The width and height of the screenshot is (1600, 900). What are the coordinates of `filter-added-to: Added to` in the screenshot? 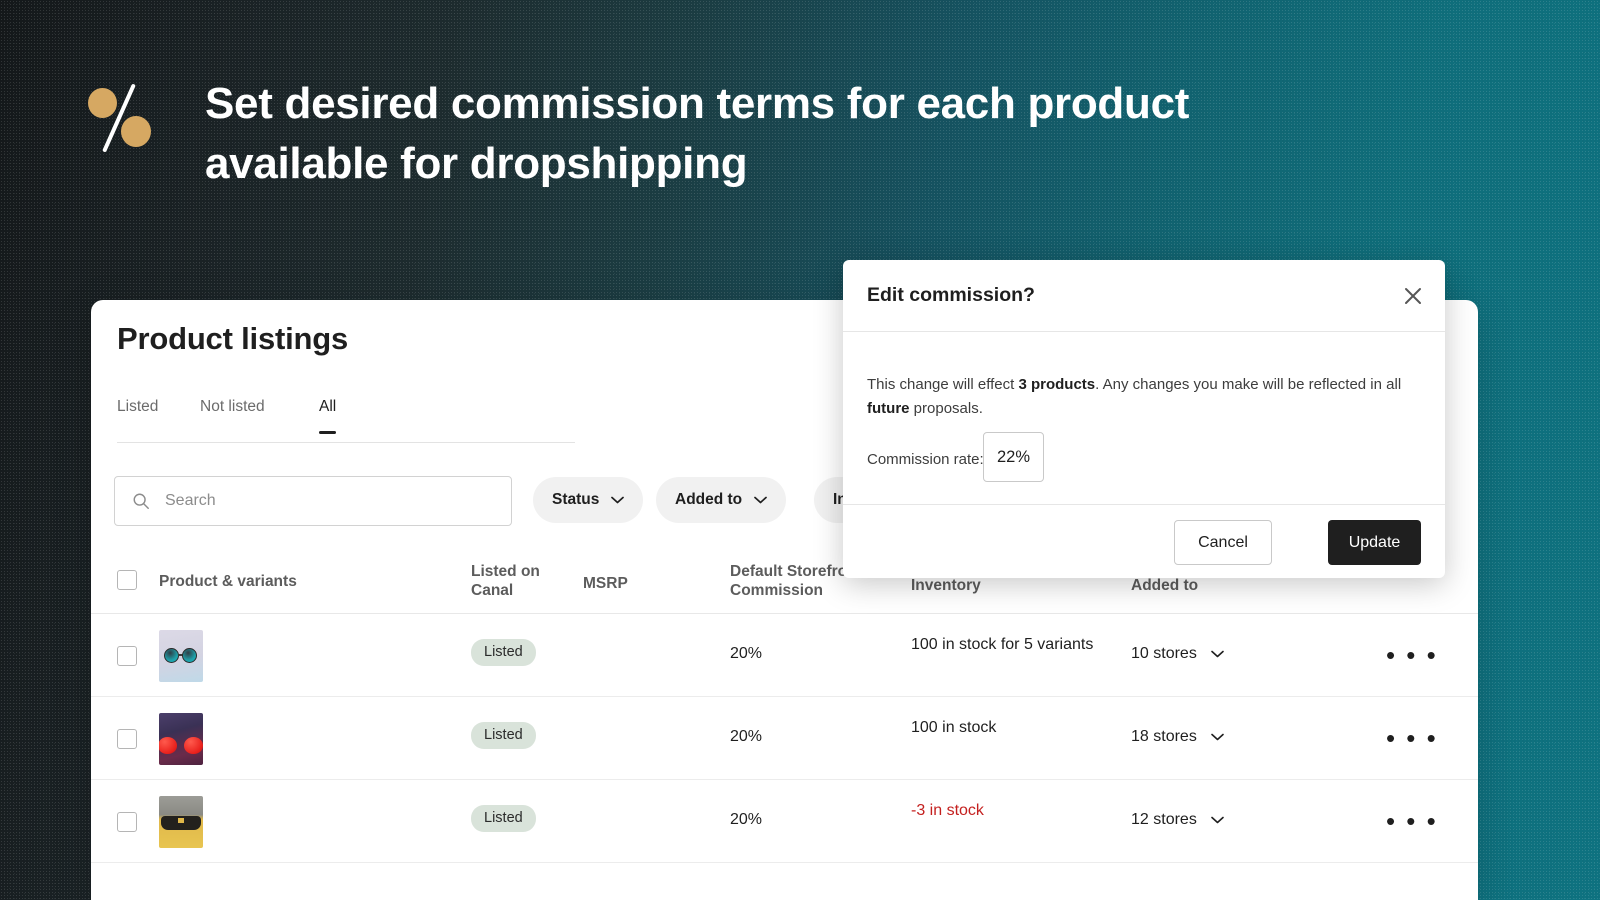 It's located at (721, 500).